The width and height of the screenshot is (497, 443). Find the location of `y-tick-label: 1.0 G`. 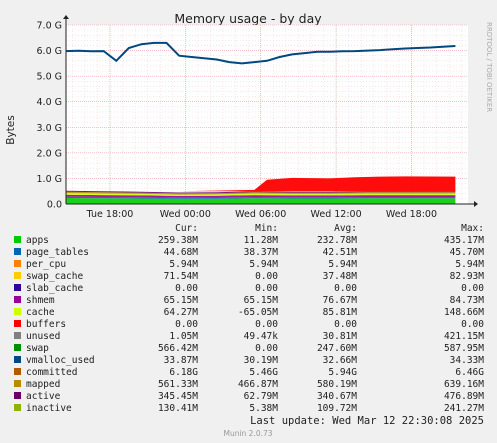

y-tick-label: 1.0 G is located at coordinates (50, 179).